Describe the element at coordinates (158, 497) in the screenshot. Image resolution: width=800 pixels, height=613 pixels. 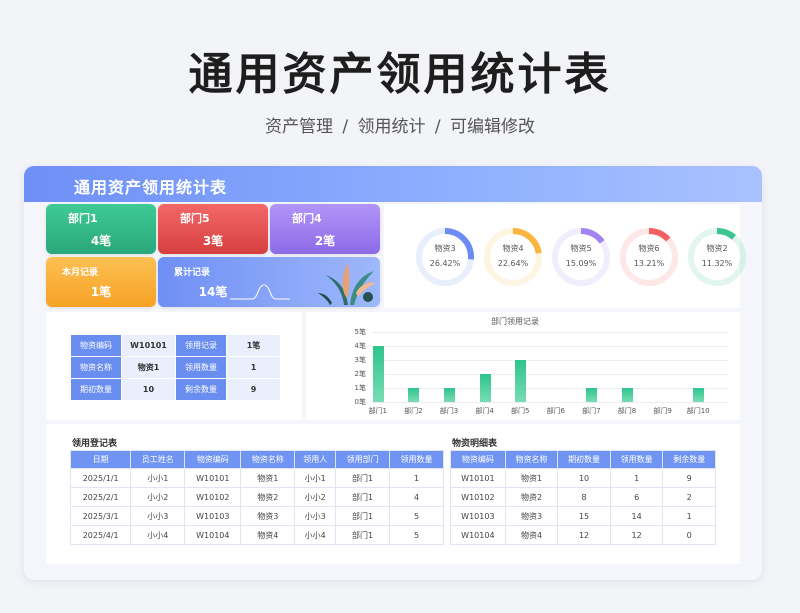
I see `table-cell: 小小2` at that location.